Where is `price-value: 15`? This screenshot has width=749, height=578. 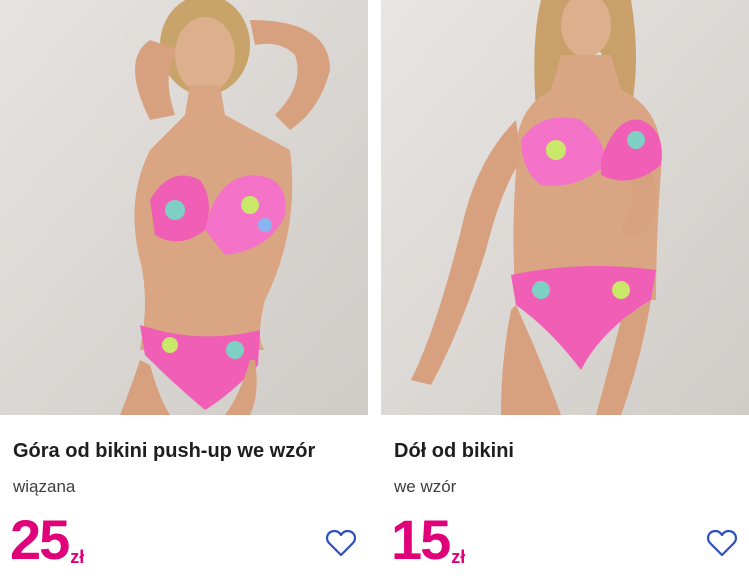
price-value: 15 is located at coordinates (421, 539).